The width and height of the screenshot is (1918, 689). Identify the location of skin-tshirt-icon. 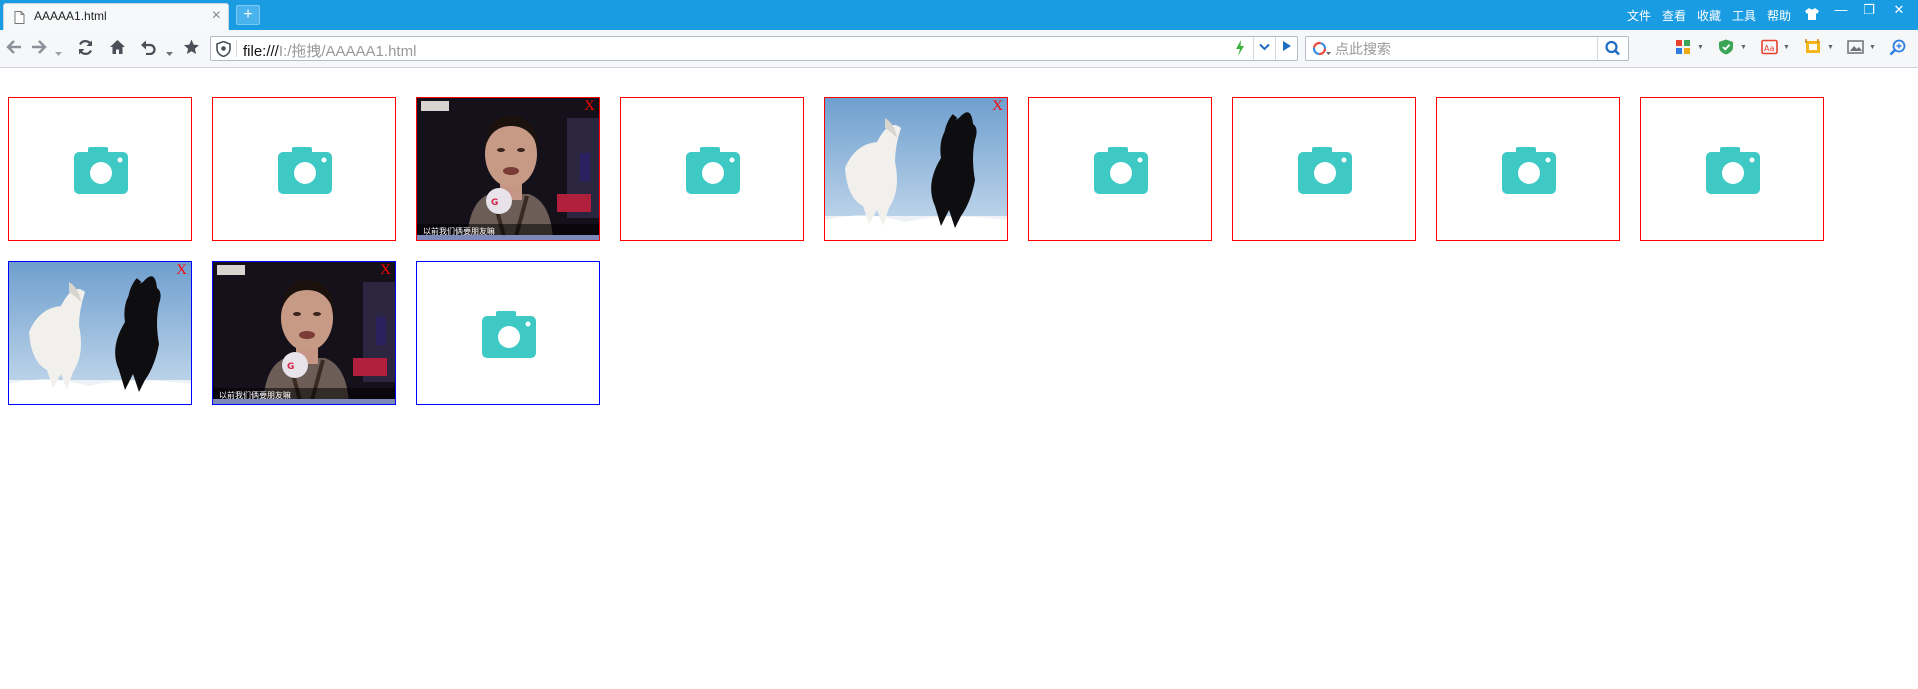
(1812, 16).